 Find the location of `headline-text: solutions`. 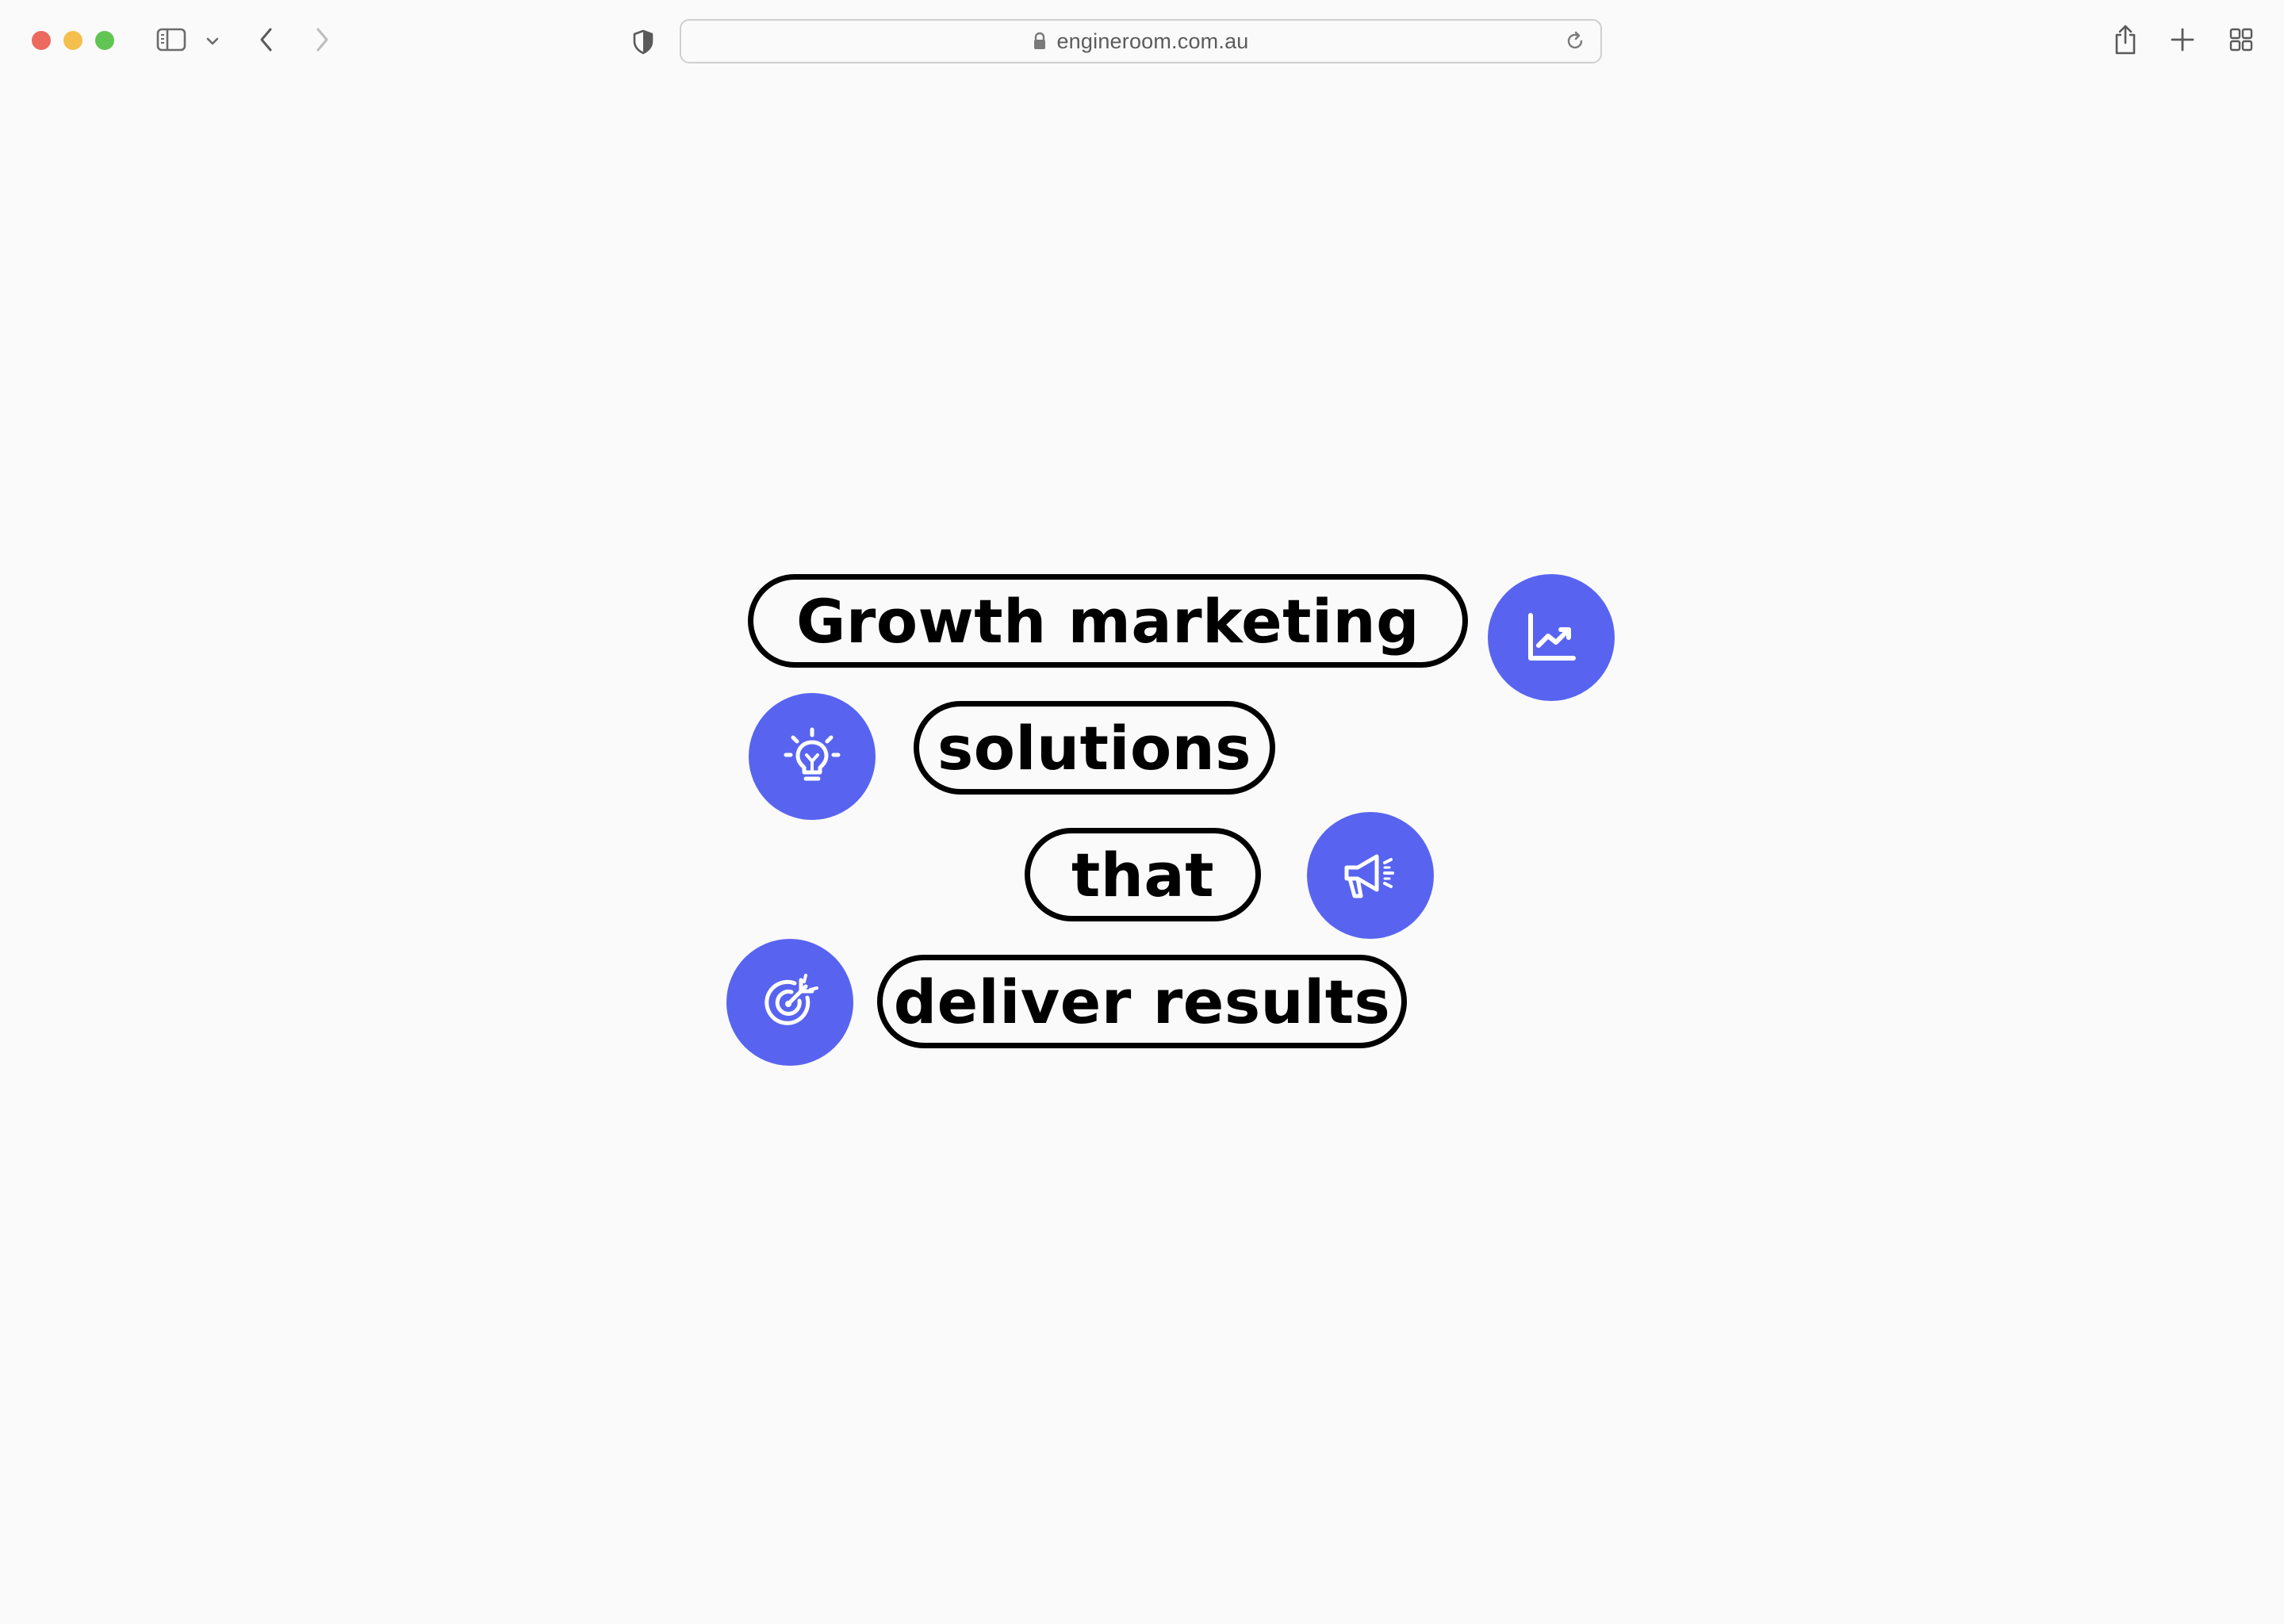

headline-text: solutions is located at coordinates (1094, 747).